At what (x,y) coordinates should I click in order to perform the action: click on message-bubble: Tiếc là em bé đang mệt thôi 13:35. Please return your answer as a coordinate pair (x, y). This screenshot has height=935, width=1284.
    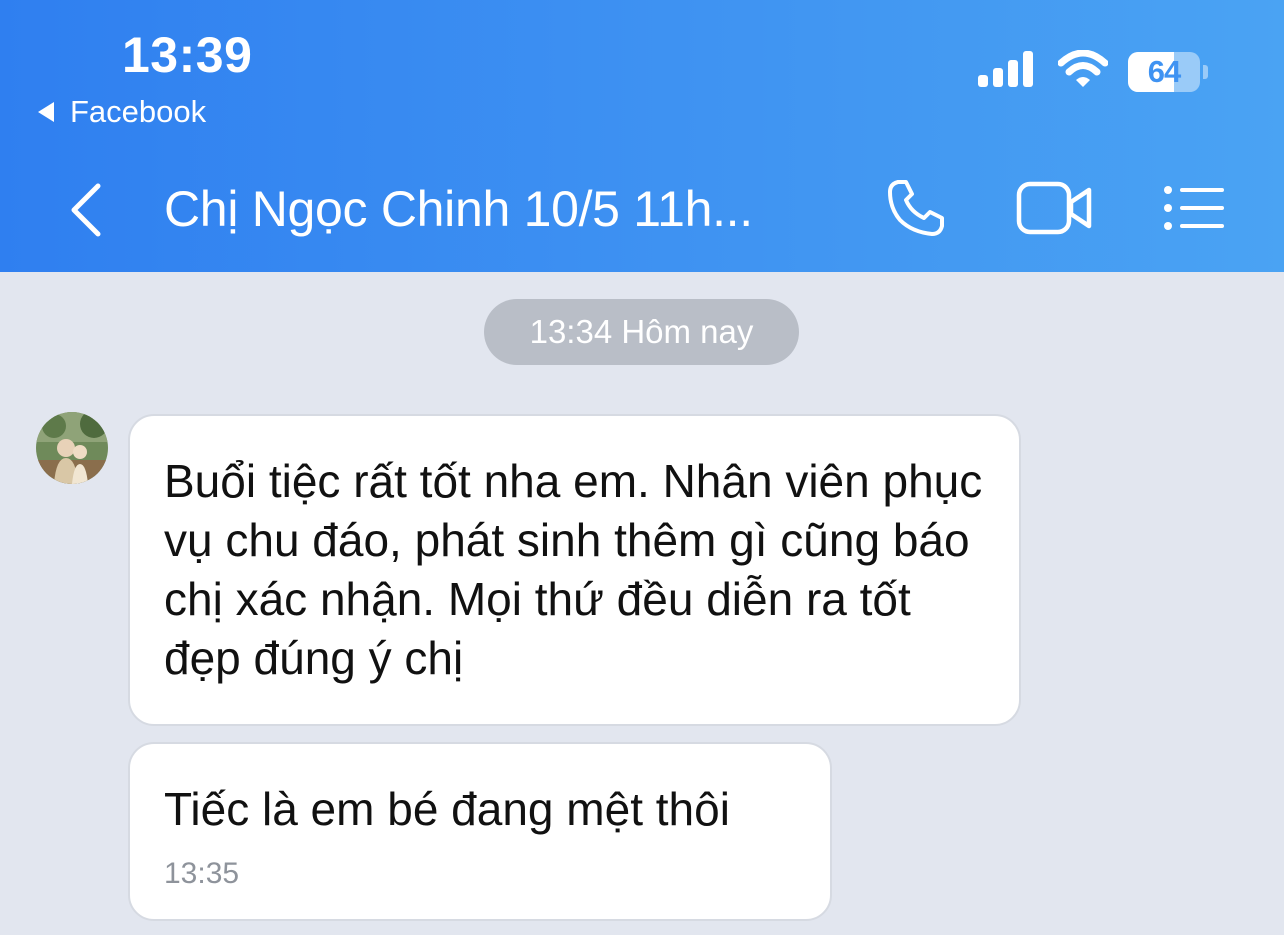
    Looking at the image, I should click on (480, 831).